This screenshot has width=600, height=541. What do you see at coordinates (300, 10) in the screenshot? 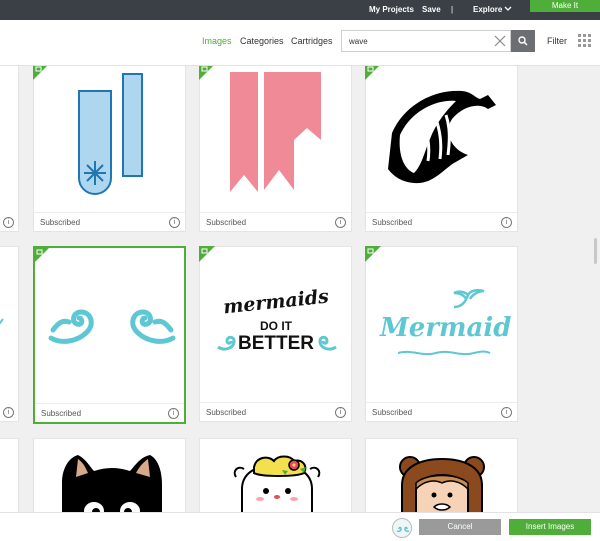
I see `top-bar: My Projects Save | Explore Make It` at bounding box center [300, 10].